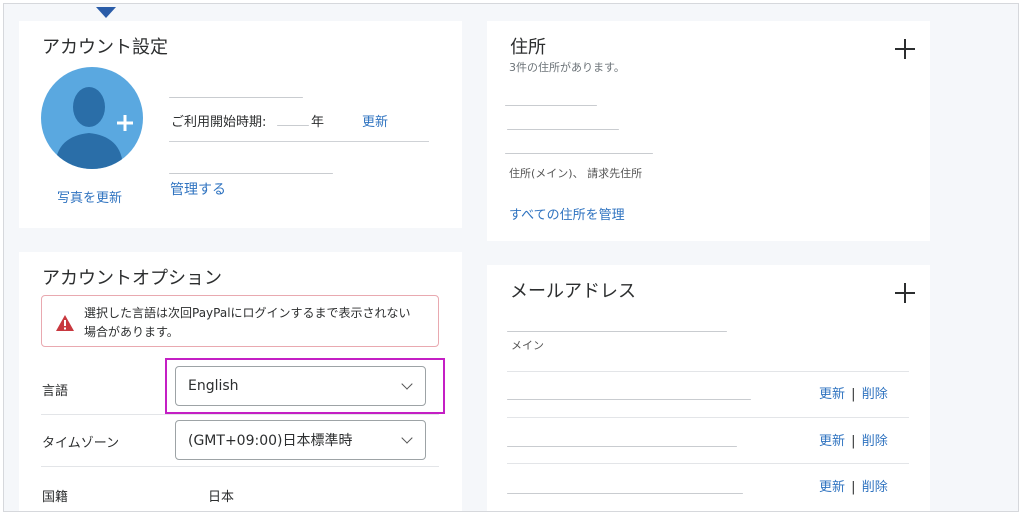  Describe the element at coordinates (617, 331) in the screenshot. I see `main-email-line` at that location.